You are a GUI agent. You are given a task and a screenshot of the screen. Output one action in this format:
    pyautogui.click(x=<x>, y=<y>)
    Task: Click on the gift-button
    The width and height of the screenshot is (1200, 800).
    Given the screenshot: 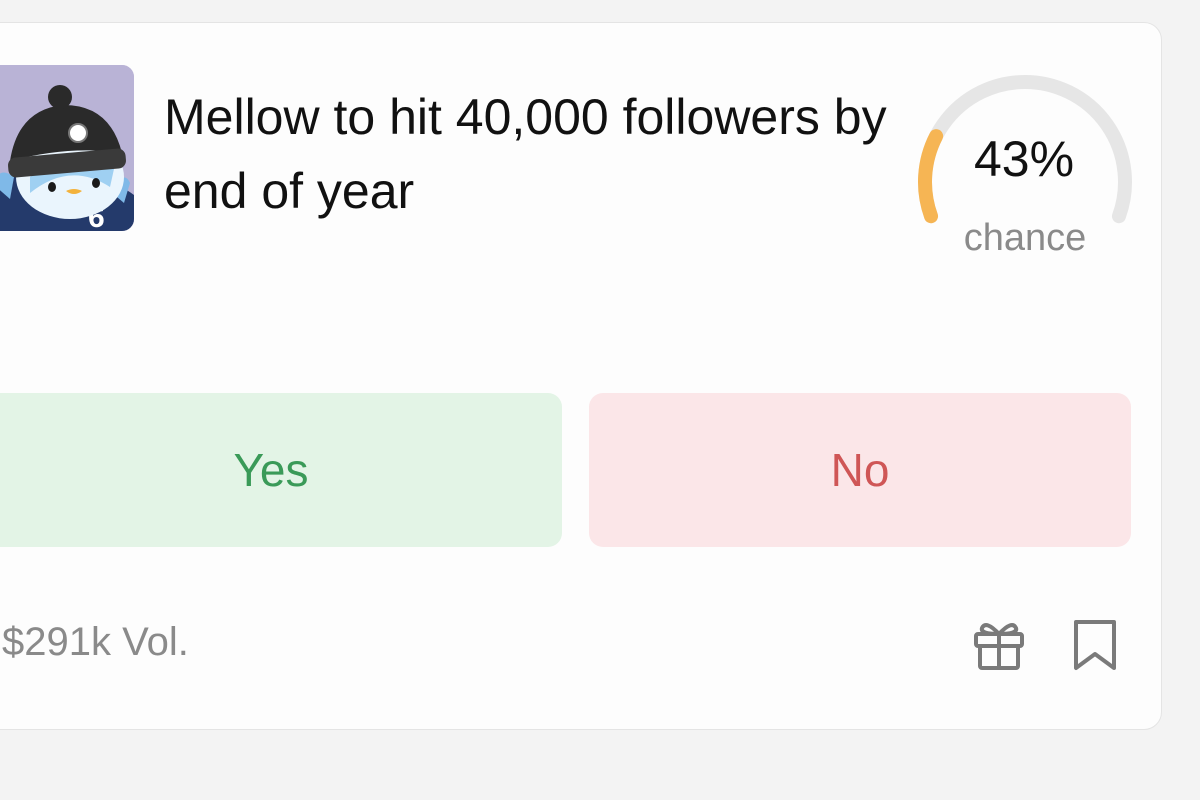 What is the action you would take?
    pyautogui.click(x=999, y=644)
    